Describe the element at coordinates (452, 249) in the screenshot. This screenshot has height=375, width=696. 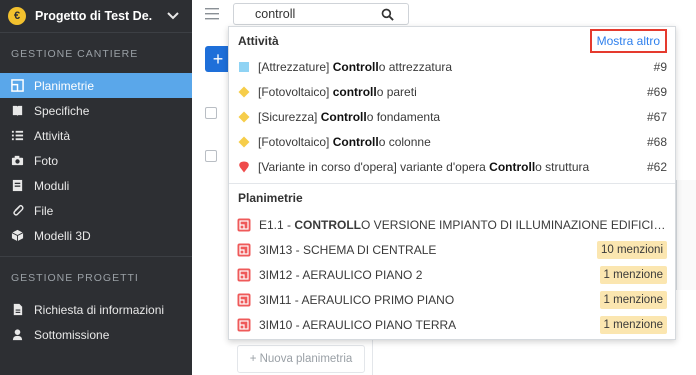
I see `plan-result-item: 3IM13 - SCHEMA DI CENTRALE 10 menzioni` at that location.